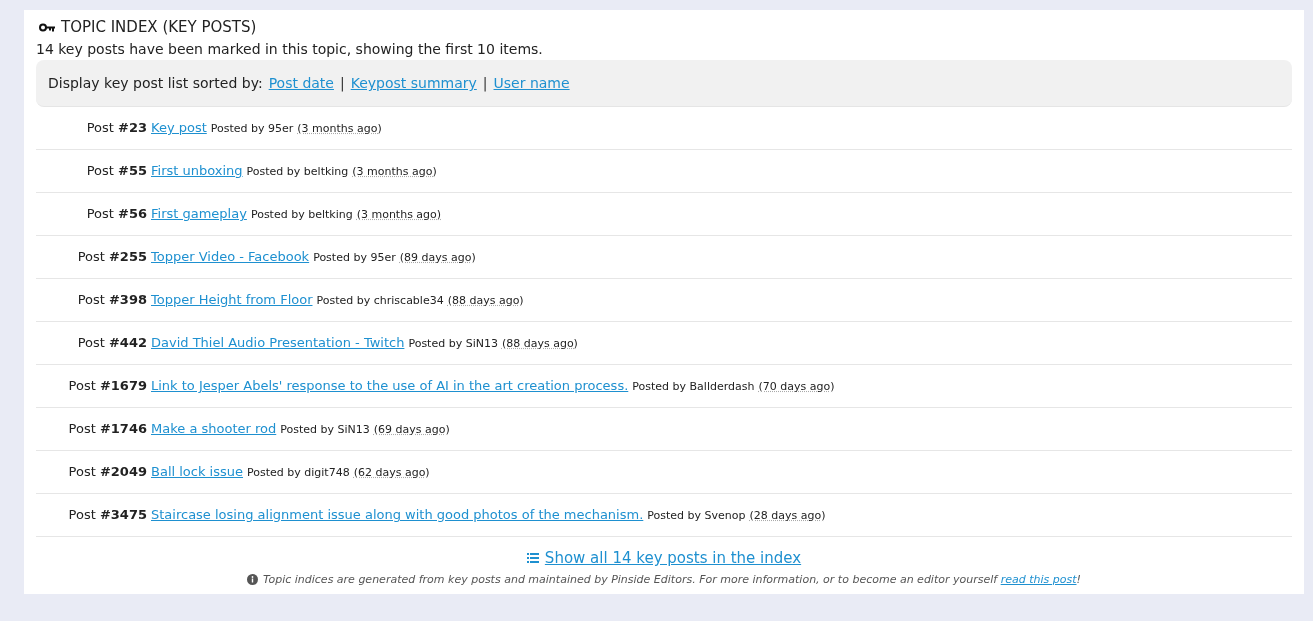 This screenshot has height=621, width=1313. I want to click on post-link: David Thiel Audio Presentation - Twitch, so click(278, 343).